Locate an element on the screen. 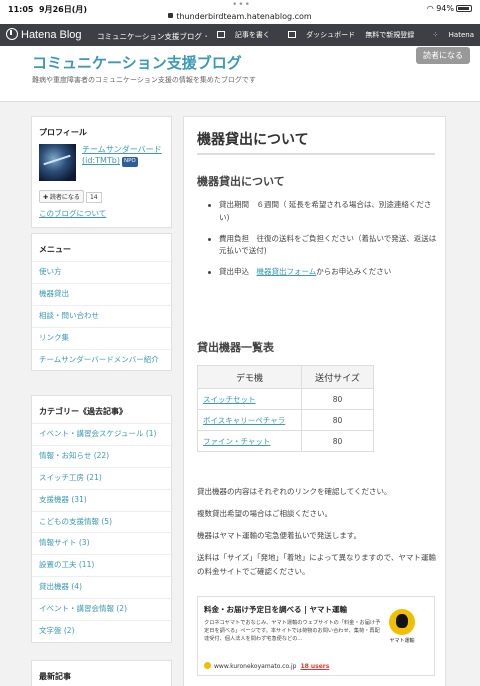  paragraph: 複数貸出希望の場合はご相談ください。 is located at coordinates (264, 513).